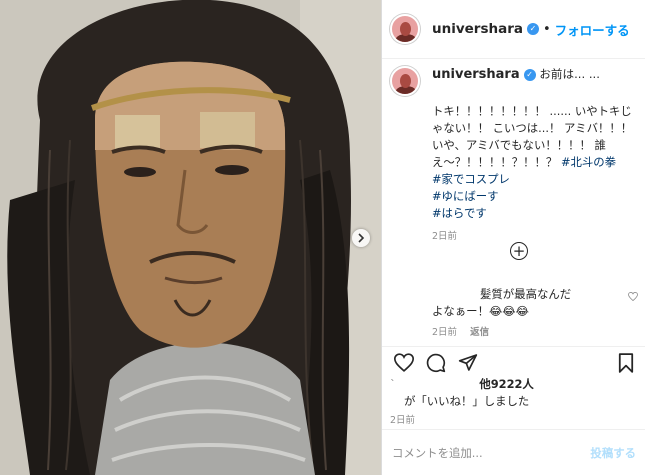 This screenshot has height=476, width=645. I want to click on chevron-right-icon, so click(361, 238).